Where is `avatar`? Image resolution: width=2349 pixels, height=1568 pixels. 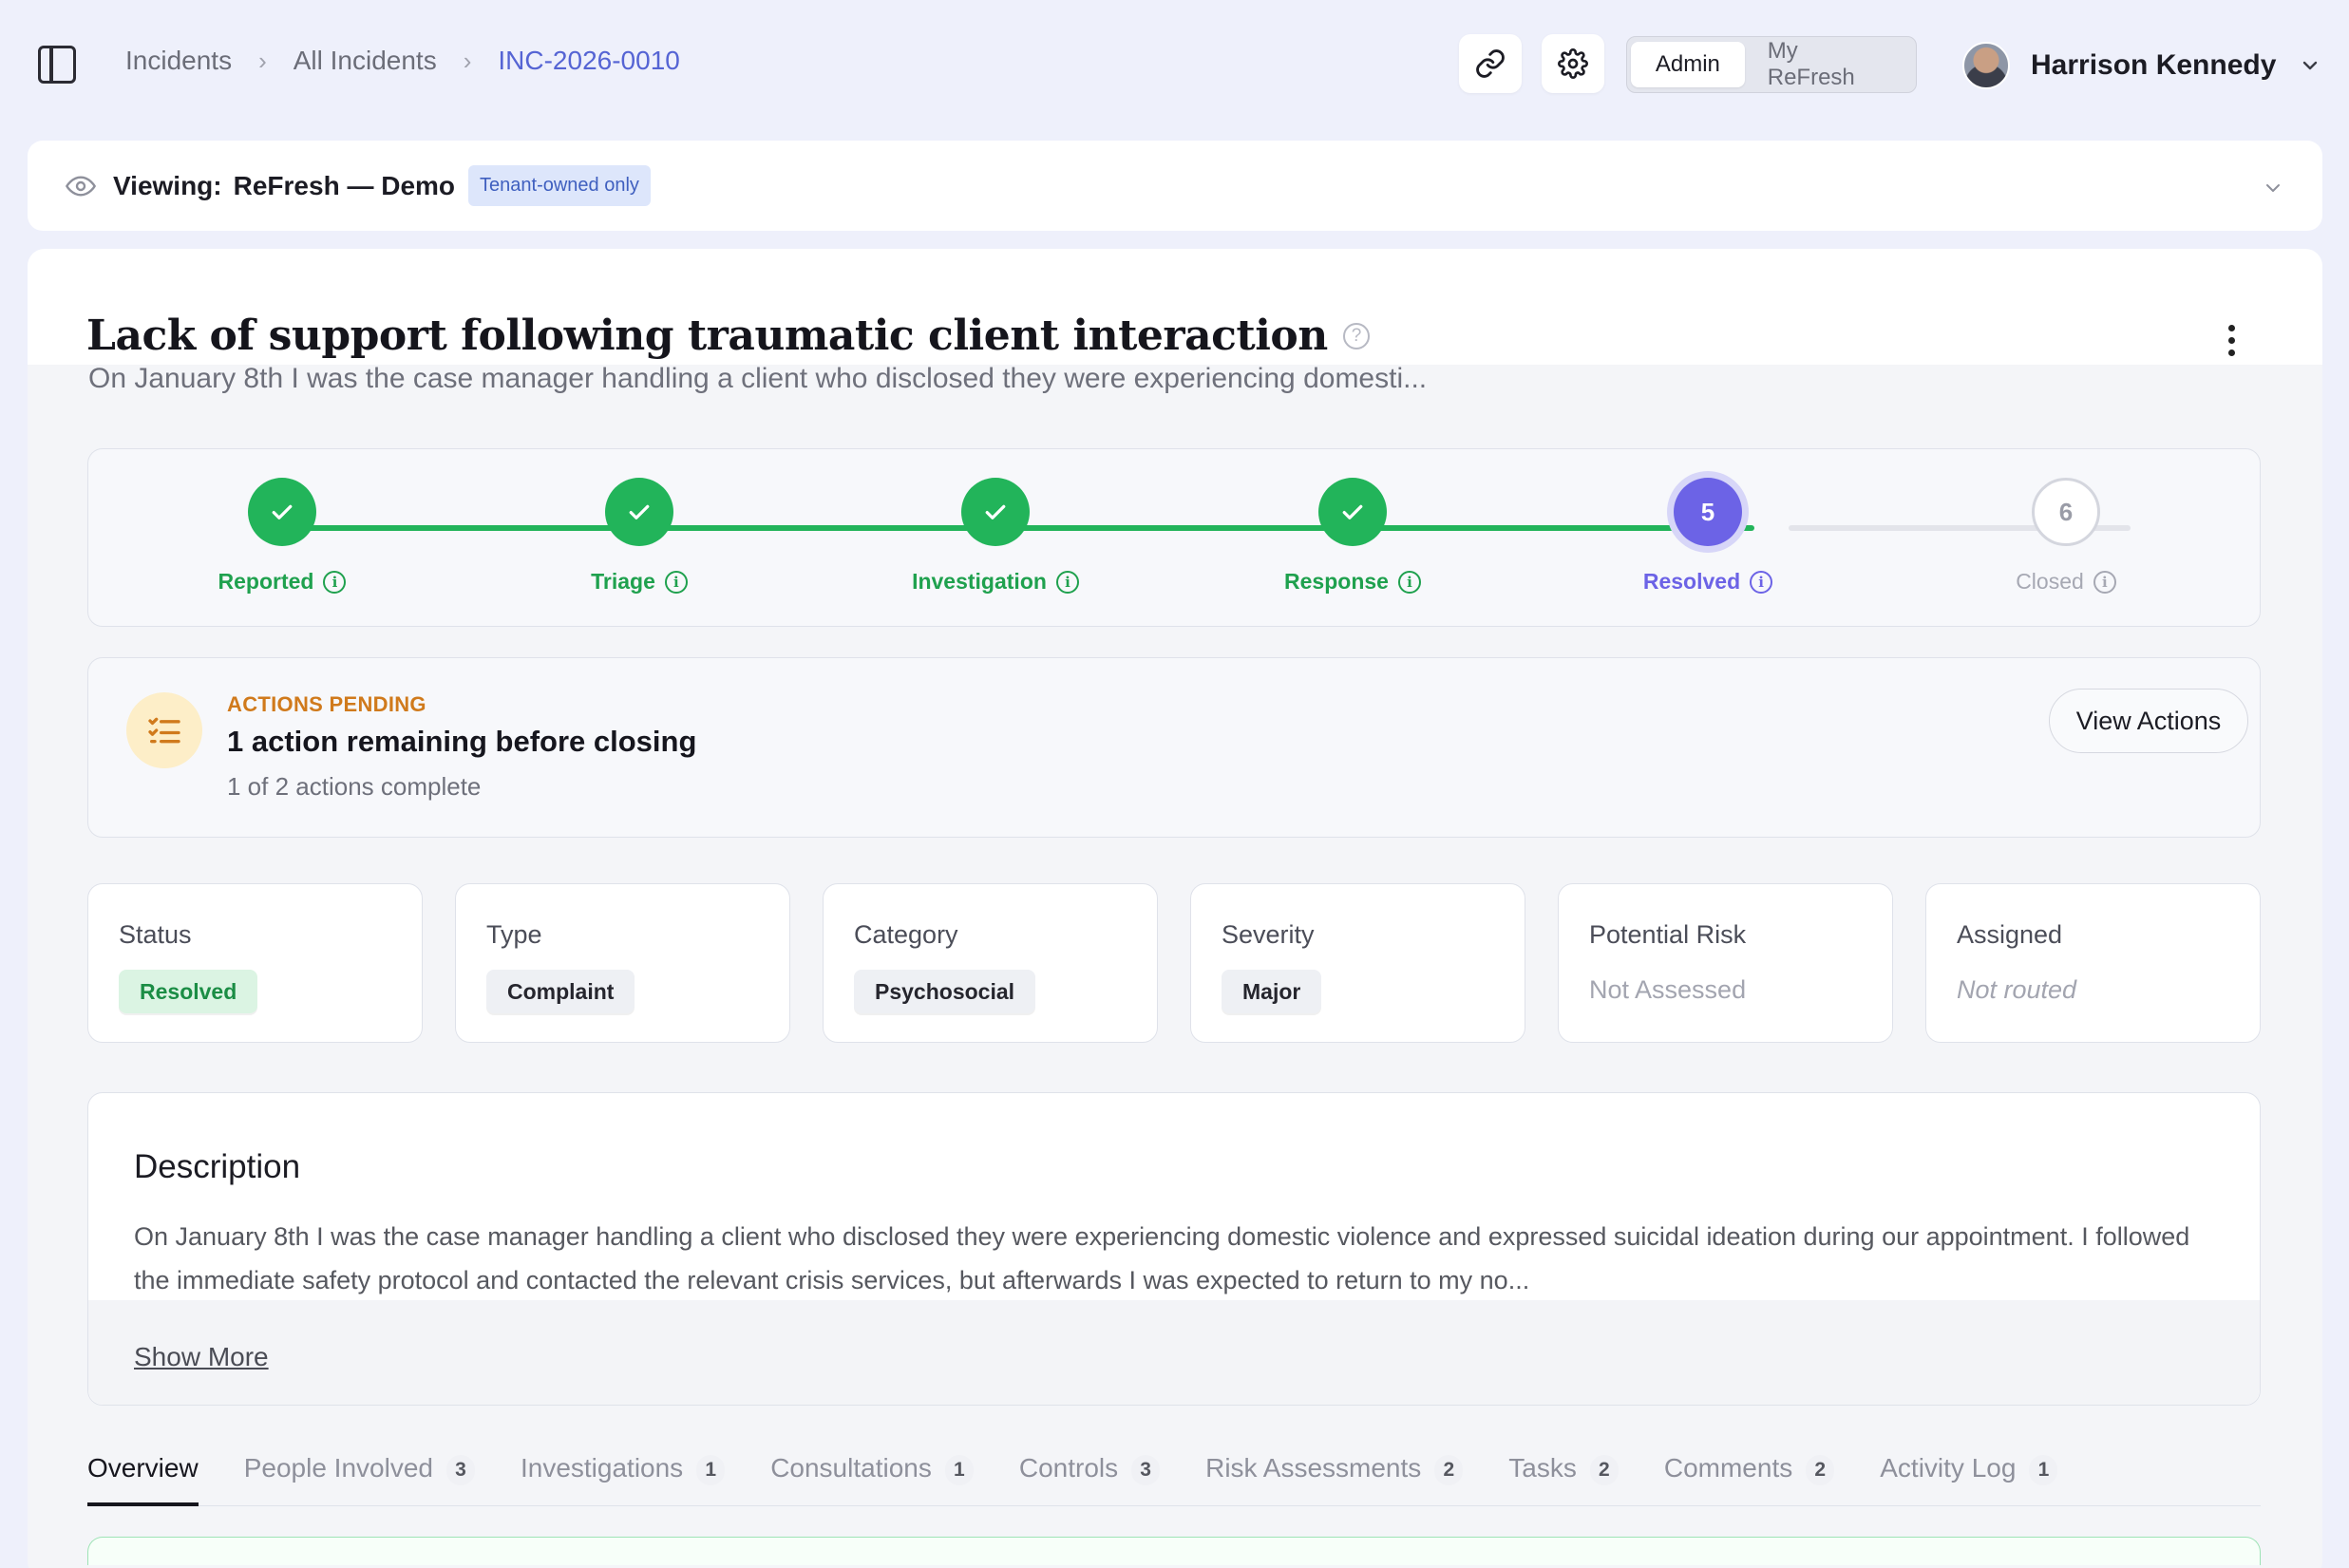 avatar is located at coordinates (1986, 65).